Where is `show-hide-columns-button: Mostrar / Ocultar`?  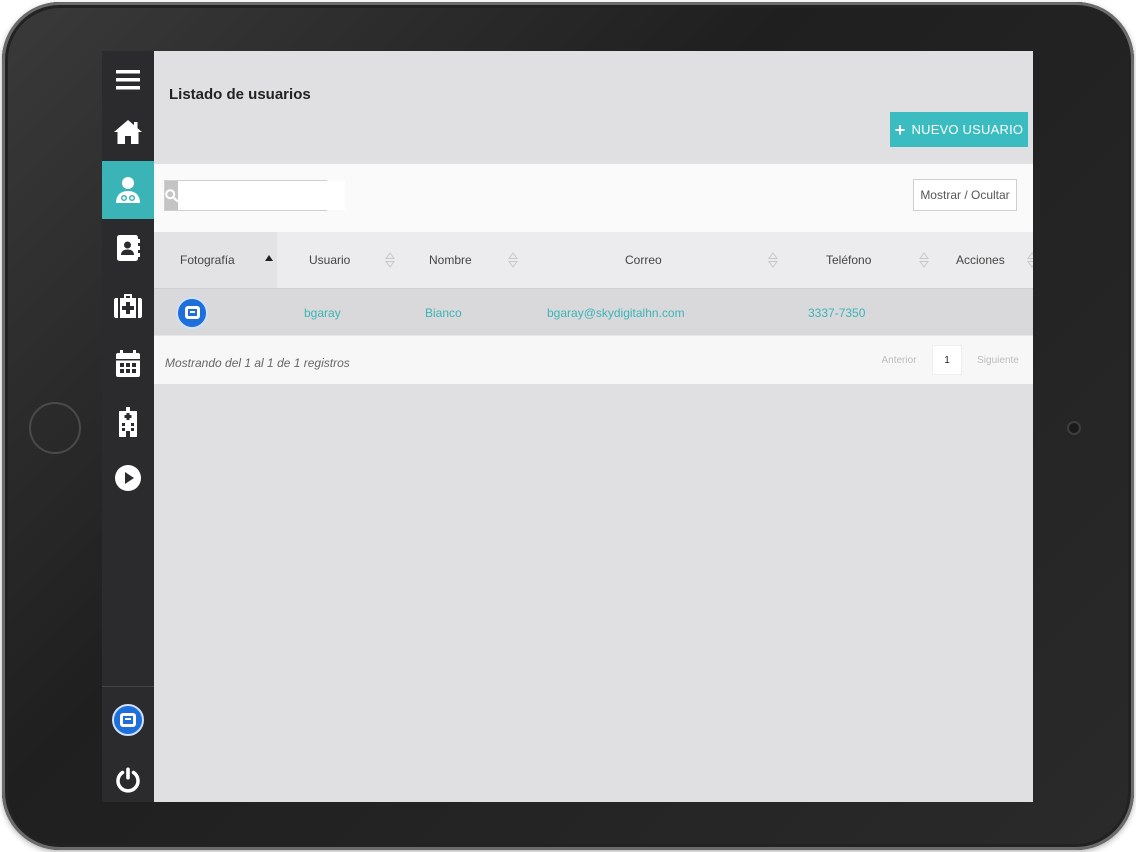 show-hide-columns-button: Mostrar / Ocultar is located at coordinates (965, 195).